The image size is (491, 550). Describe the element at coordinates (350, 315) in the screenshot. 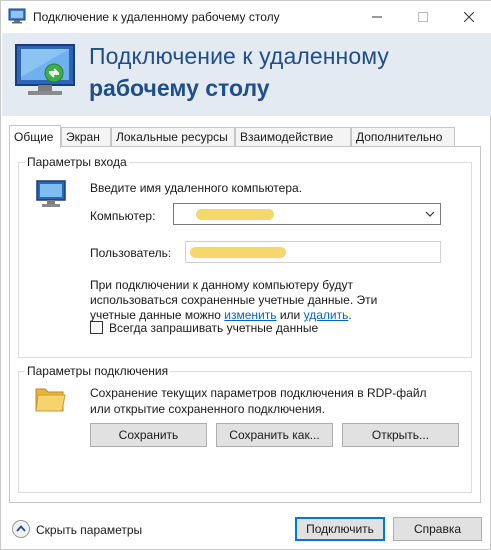

I see `credentials-info-suffix: .` at that location.